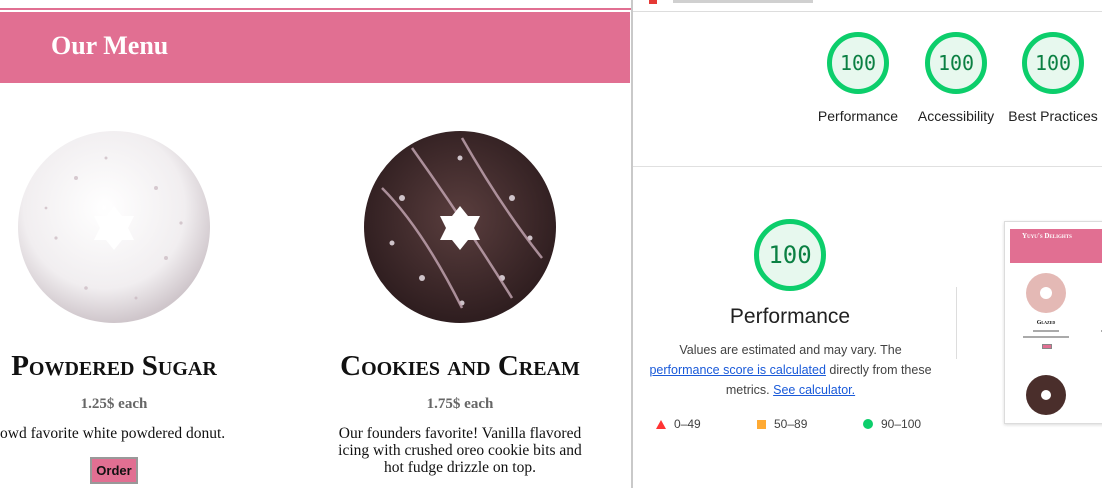  What do you see at coordinates (814, 390) in the screenshot?
I see `see-calculator-link: See calculator.` at bounding box center [814, 390].